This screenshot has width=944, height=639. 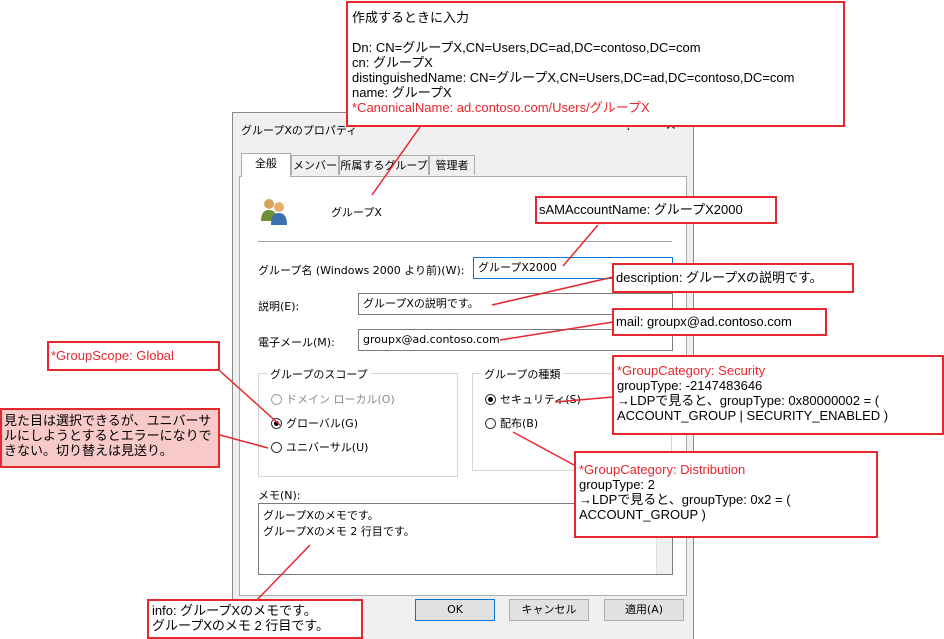 I want to click on callout-info: info: グループXのメモです。 グループXのメモ 2 行目です。, so click(x=255, y=619).